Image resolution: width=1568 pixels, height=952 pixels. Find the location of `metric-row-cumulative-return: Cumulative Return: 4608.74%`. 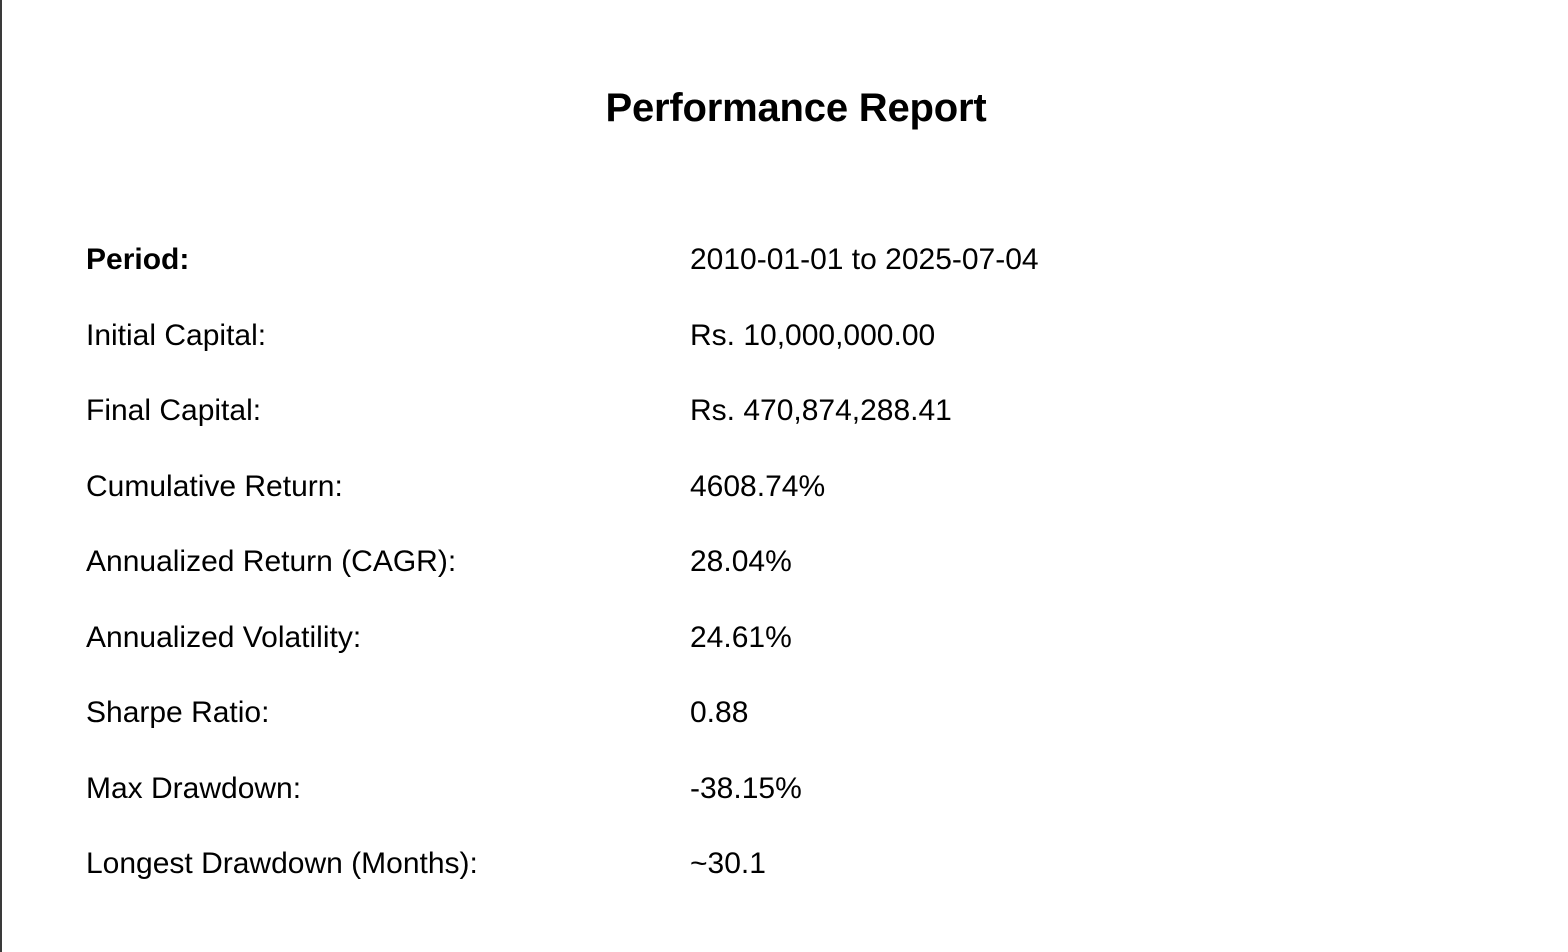

metric-row-cumulative-return: Cumulative Return: 4608.74% is located at coordinates (686, 503).